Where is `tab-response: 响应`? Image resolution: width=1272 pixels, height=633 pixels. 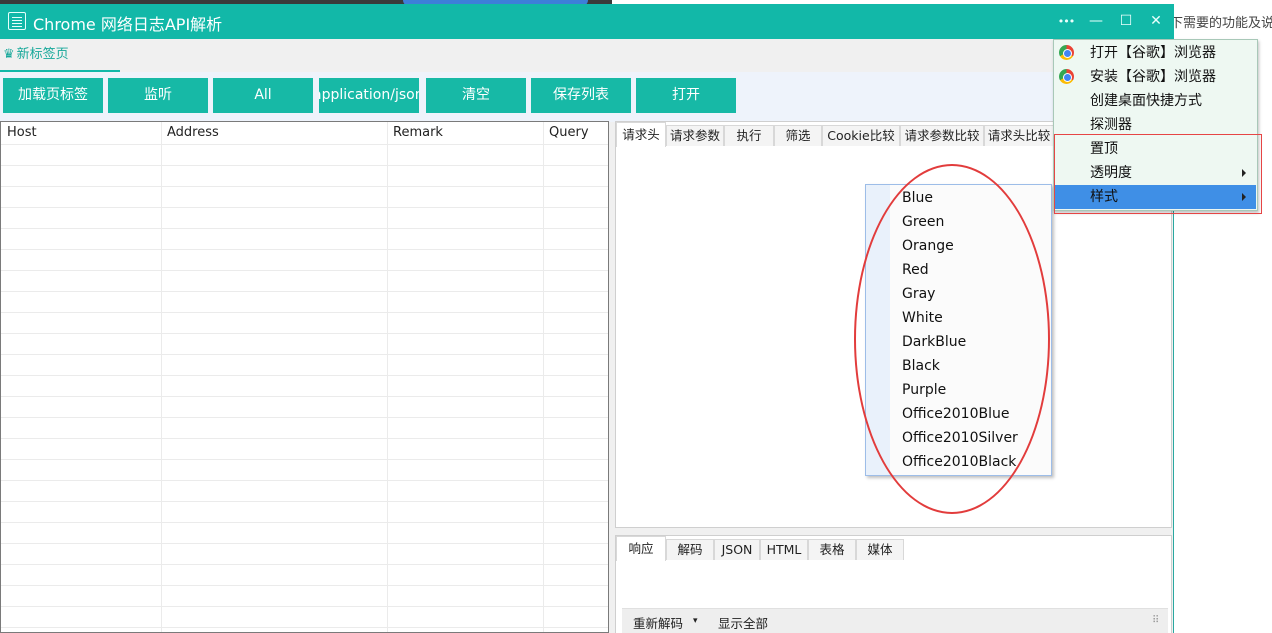
tab-response: 响应 is located at coordinates (641, 548).